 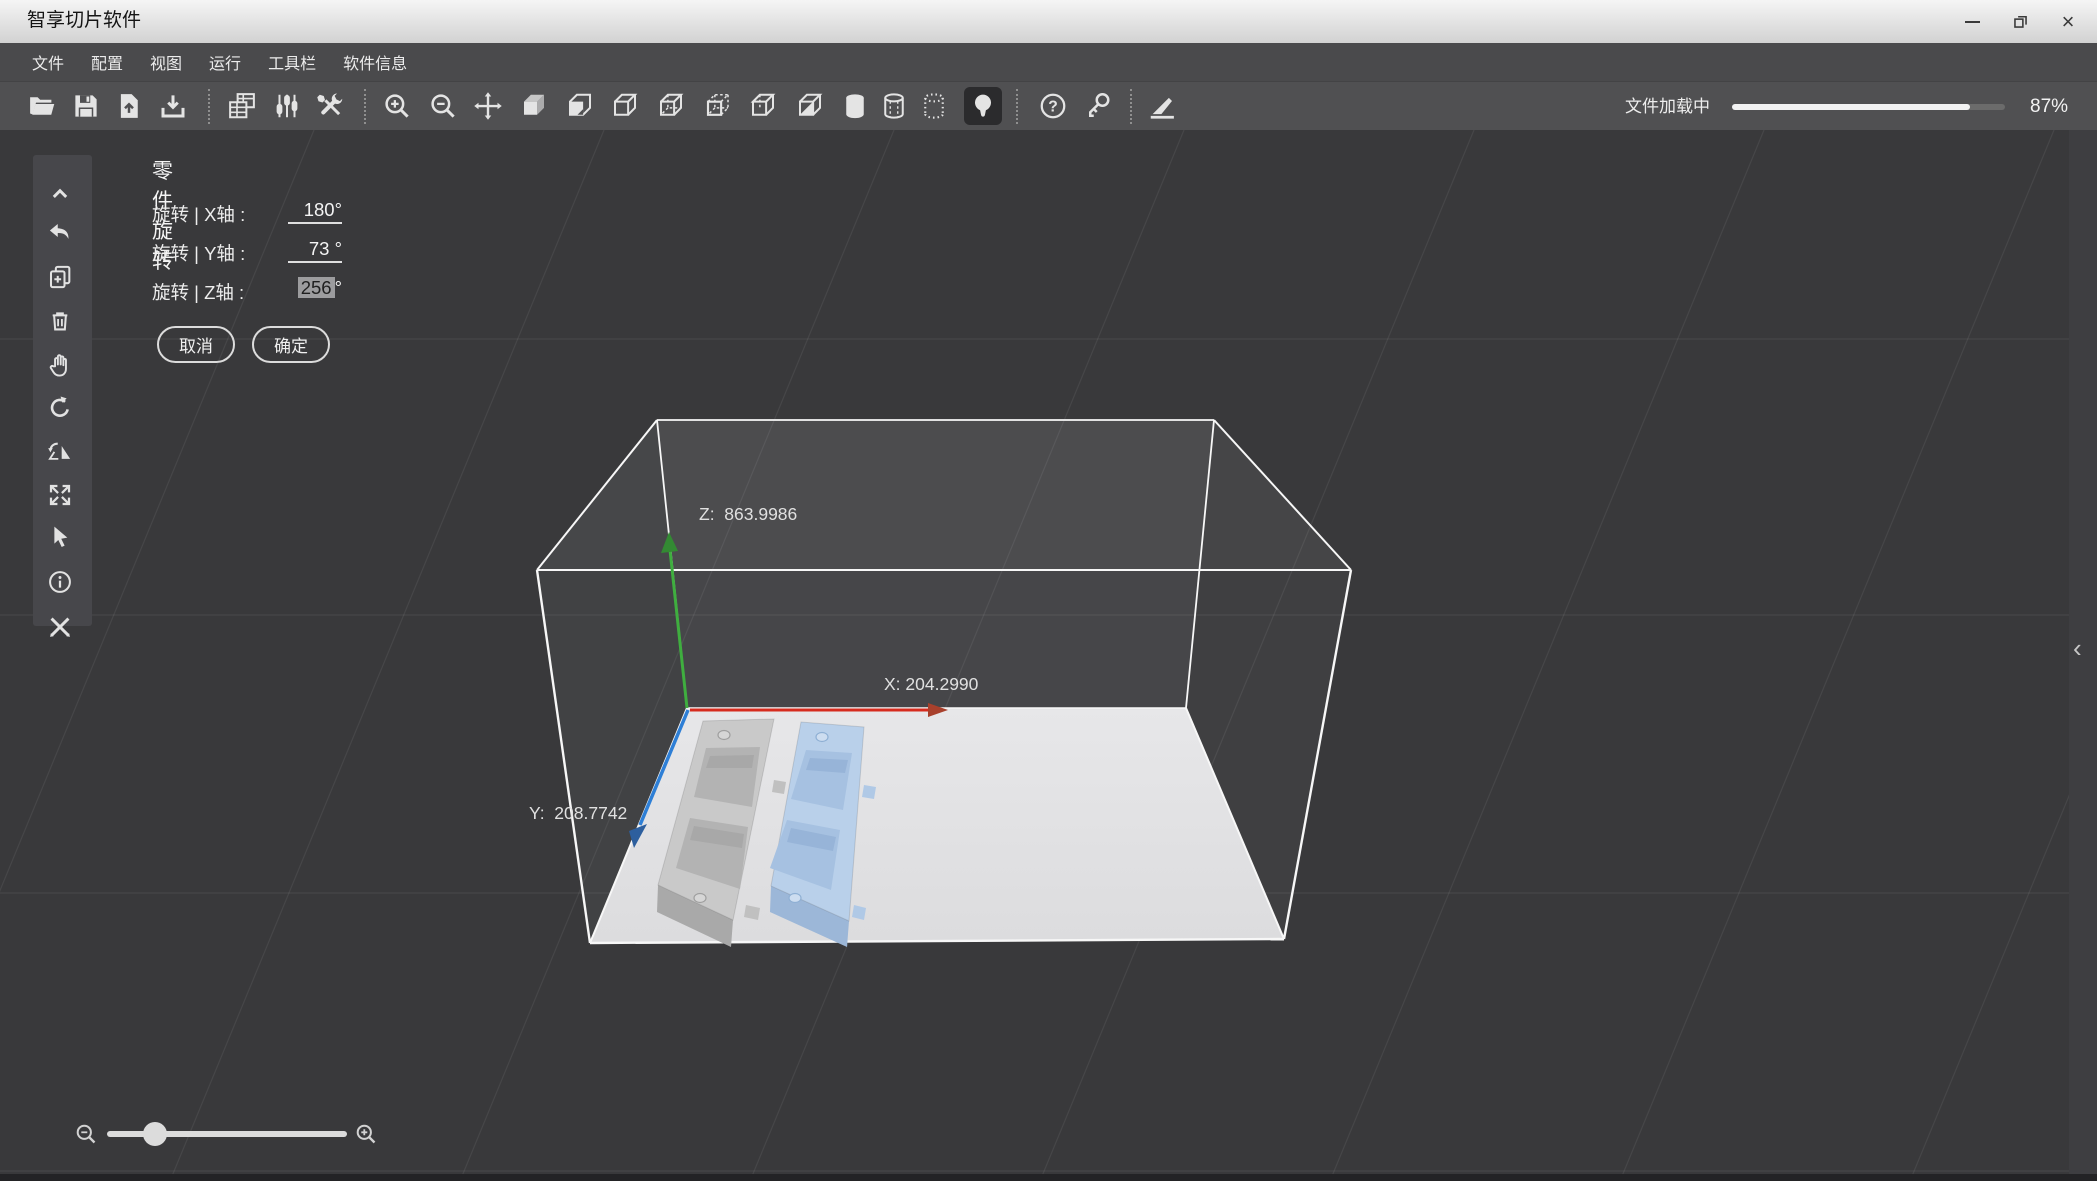 What do you see at coordinates (291, 344) in the screenshot?
I see `confirm-button: 确定` at bounding box center [291, 344].